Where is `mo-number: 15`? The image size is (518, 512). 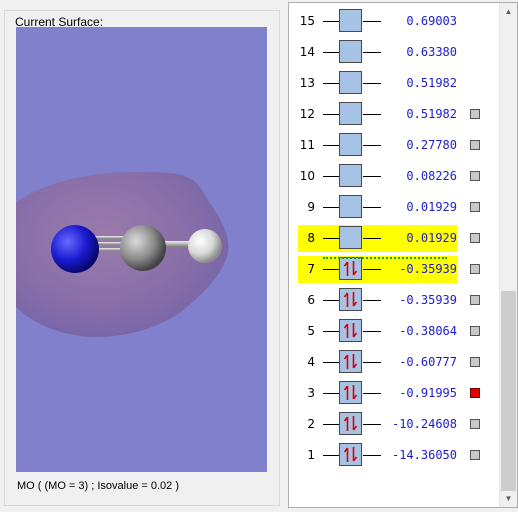 mo-number: 15 is located at coordinates (307, 21).